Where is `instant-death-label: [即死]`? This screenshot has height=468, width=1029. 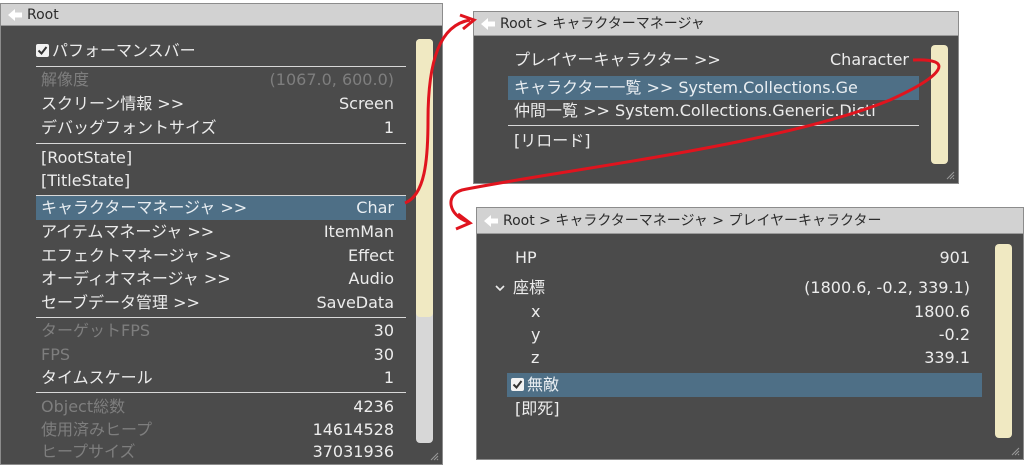
instant-death-label: [即死] is located at coordinates (537, 408).